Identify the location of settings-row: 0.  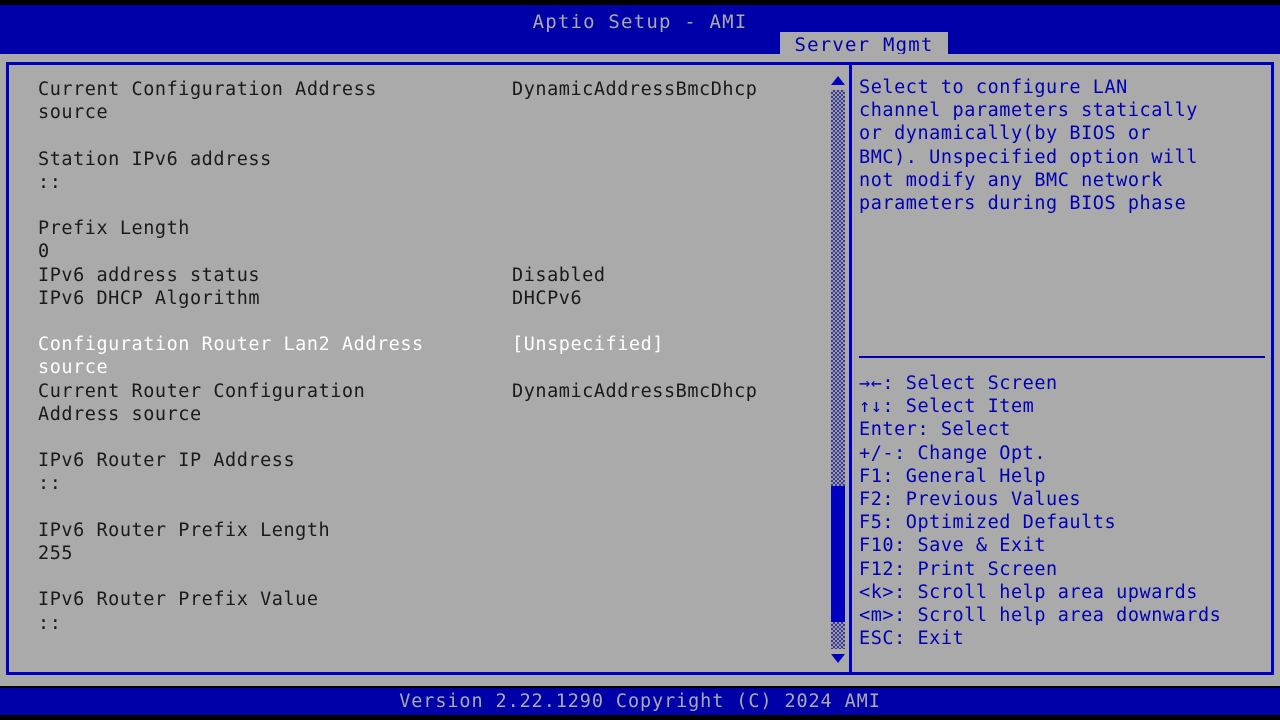
(429, 252).